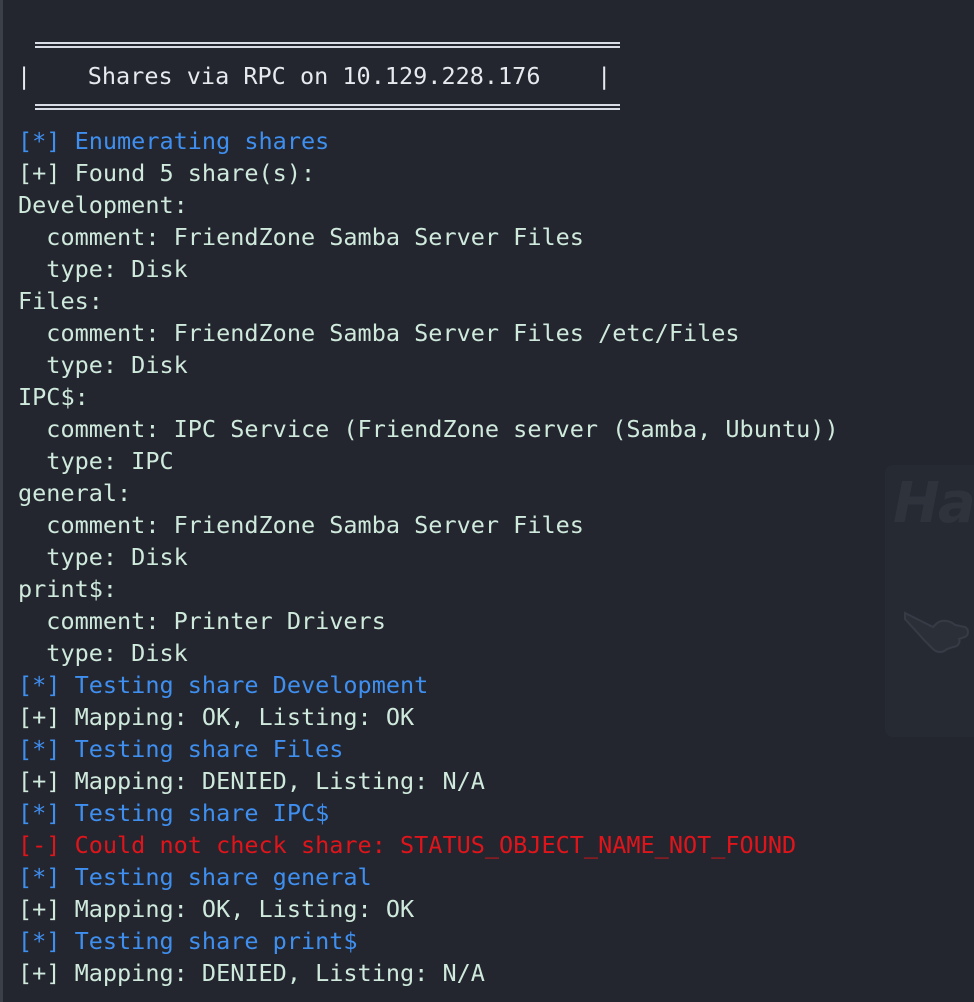 This screenshot has height=1002, width=974. Describe the element at coordinates (167, 173) in the screenshot. I see `terminal-line: [+] Found 5 share(s):` at that location.